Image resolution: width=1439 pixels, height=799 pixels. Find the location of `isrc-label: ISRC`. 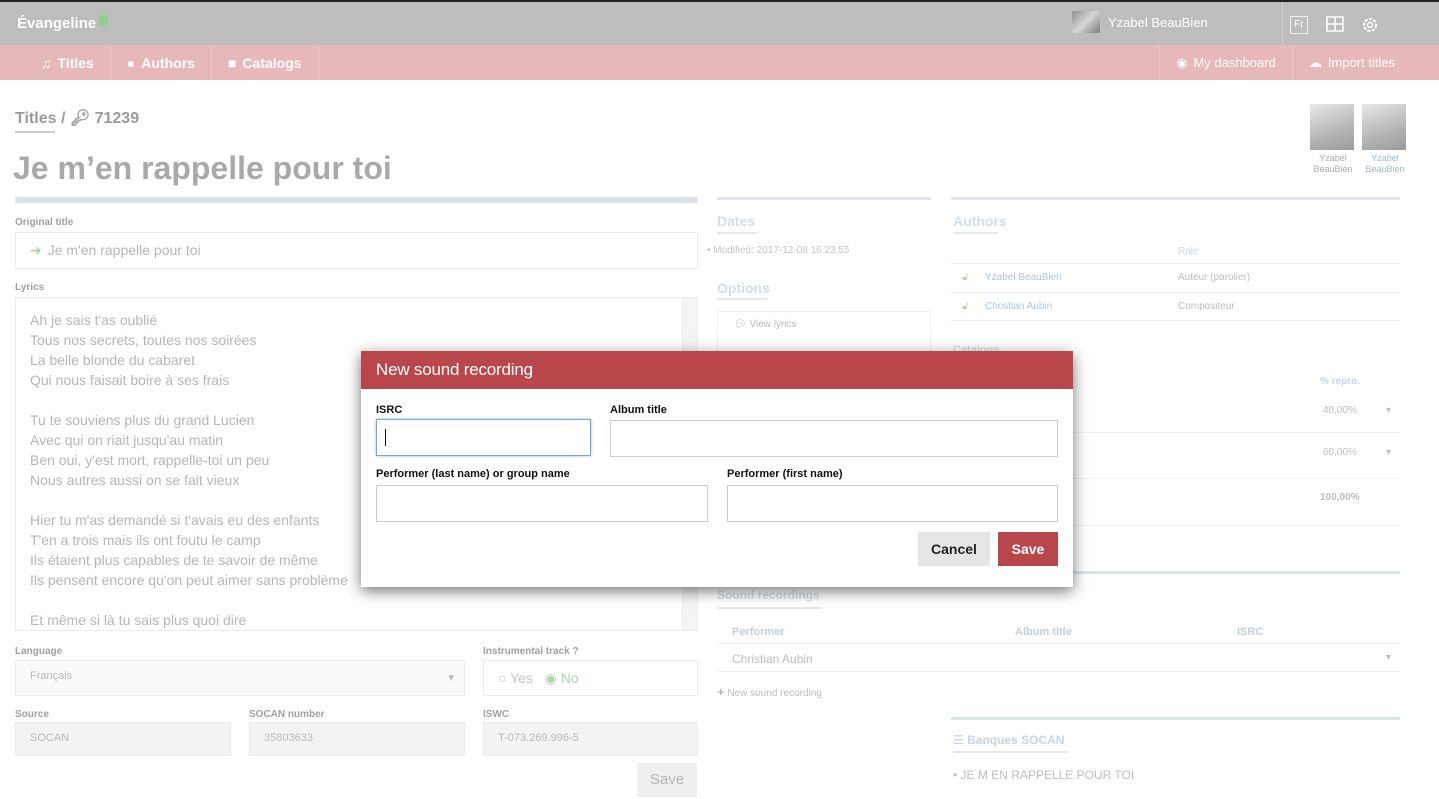

isrc-label: ISRC is located at coordinates (389, 410).